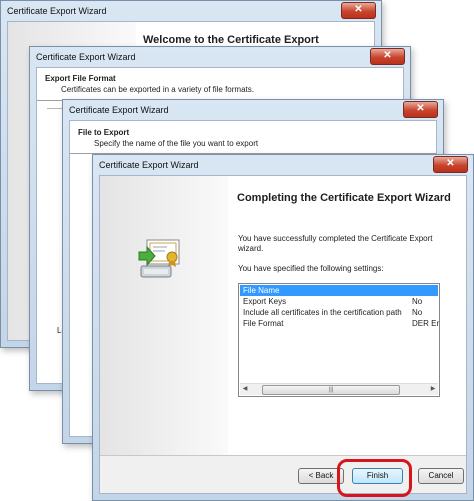  I want to click on page-heading: Completing the Certificate Export Wizard, so click(344, 198).